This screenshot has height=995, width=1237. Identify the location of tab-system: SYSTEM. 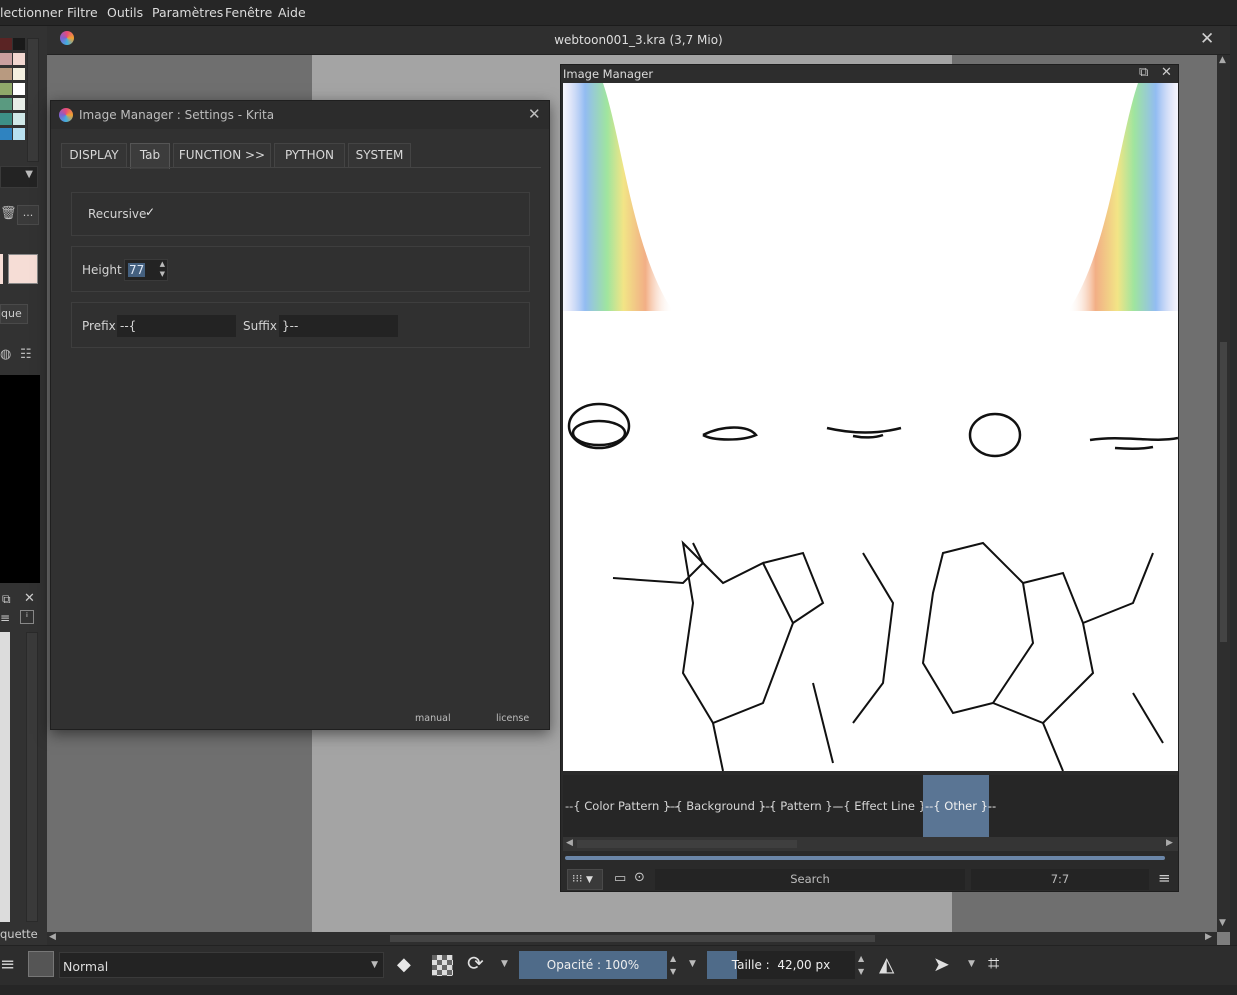
(379, 155).